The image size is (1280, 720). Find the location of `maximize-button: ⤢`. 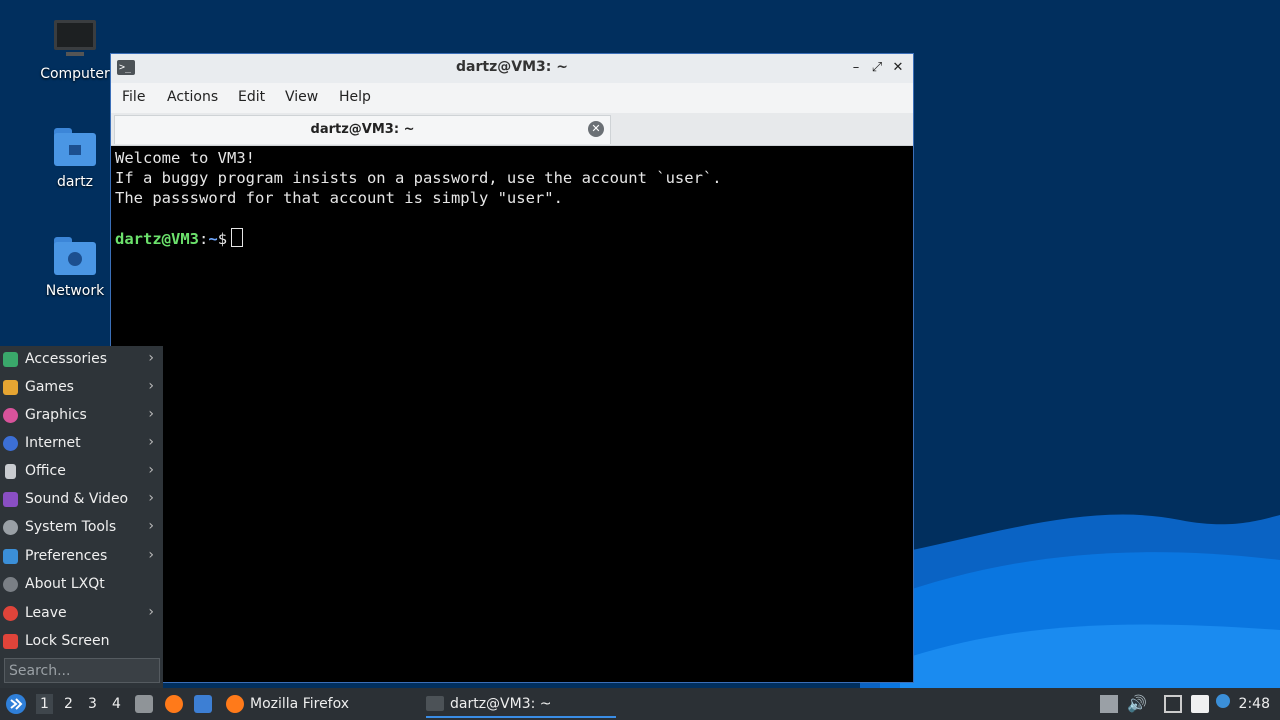

maximize-button: ⤢ is located at coordinates (877, 68).